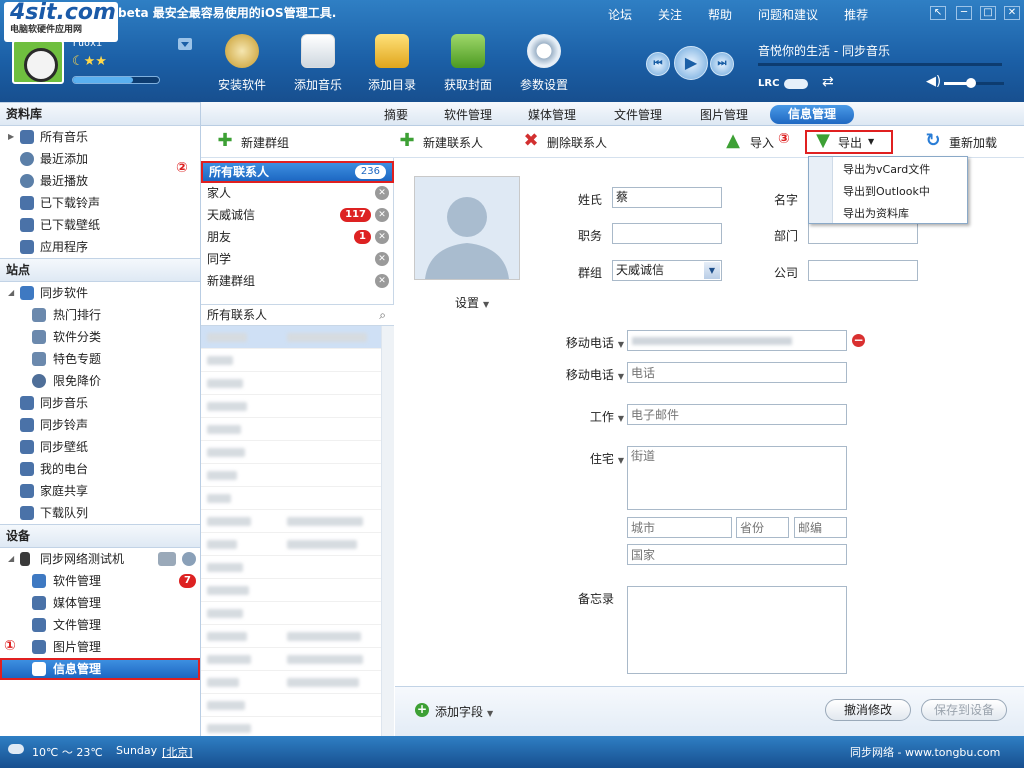  What do you see at coordinates (667, 270) in the screenshot?
I see `group-select: 天威诚信 ▼` at bounding box center [667, 270].